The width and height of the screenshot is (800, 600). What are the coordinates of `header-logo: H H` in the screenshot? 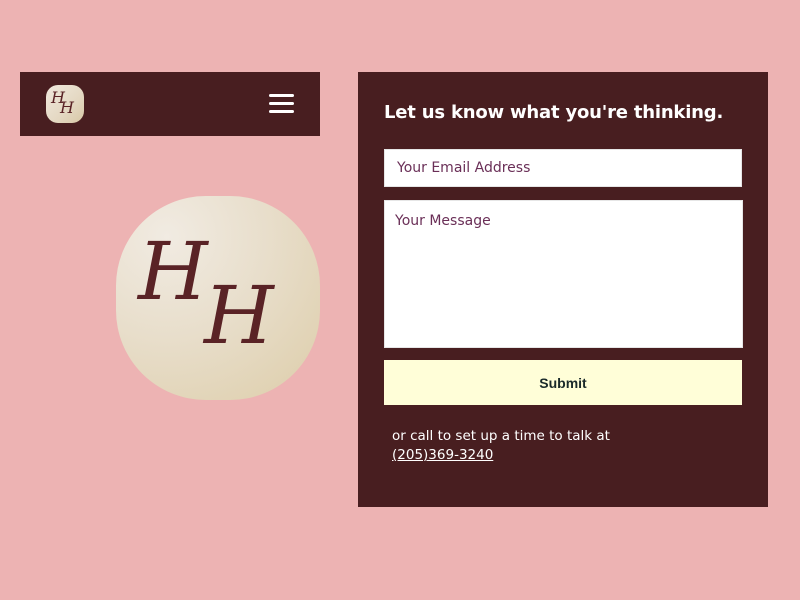 It's located at (65, 104).